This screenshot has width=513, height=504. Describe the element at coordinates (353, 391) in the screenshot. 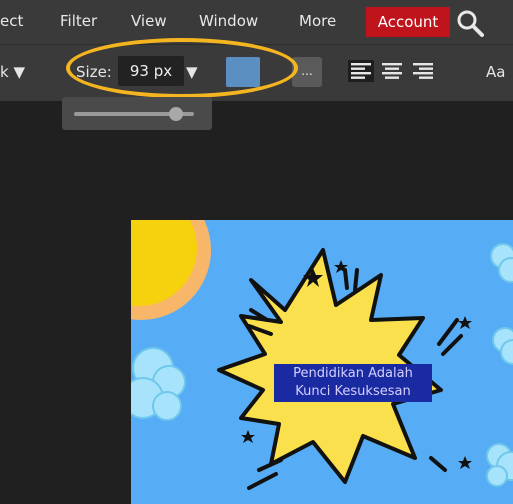

I see `canvas-text-line-2: Kunci Kesuksesan` at that location.